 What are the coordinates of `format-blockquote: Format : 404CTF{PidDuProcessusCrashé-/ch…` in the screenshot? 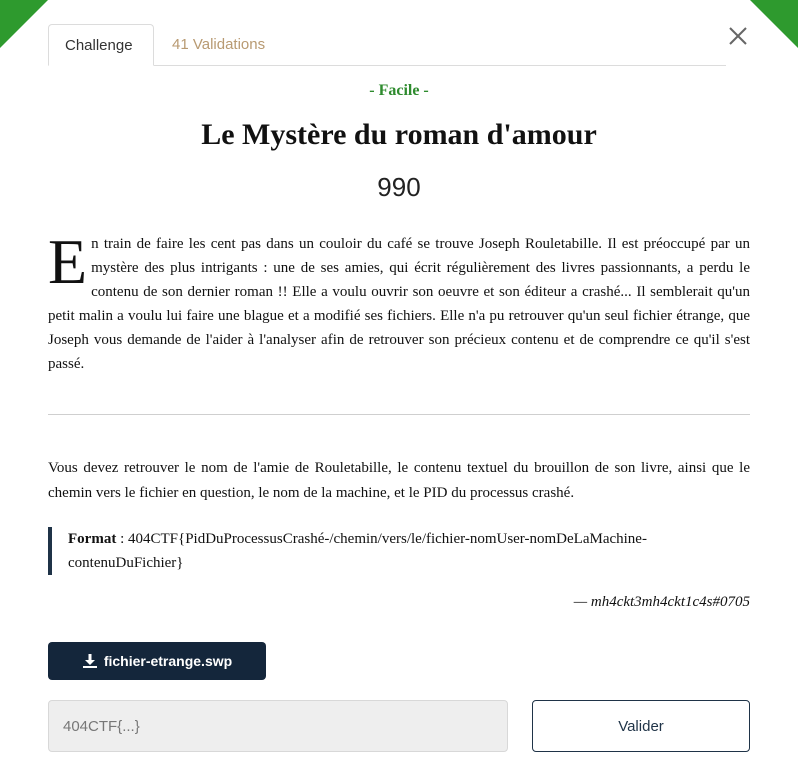 It's located at (398, 551).